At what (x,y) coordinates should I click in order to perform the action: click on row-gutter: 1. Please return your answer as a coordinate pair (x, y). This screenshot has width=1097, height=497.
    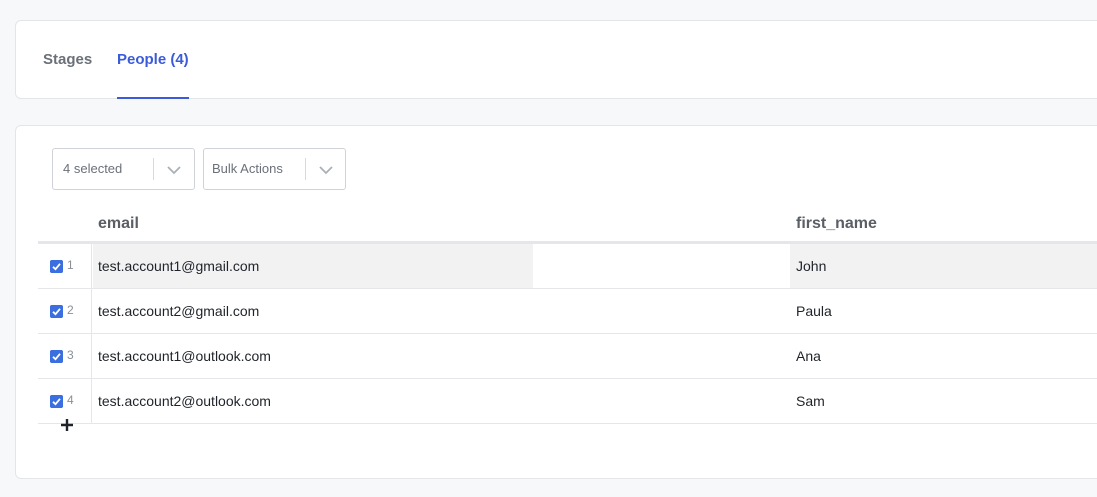
    Looking at the image, I should click on (65, 266).